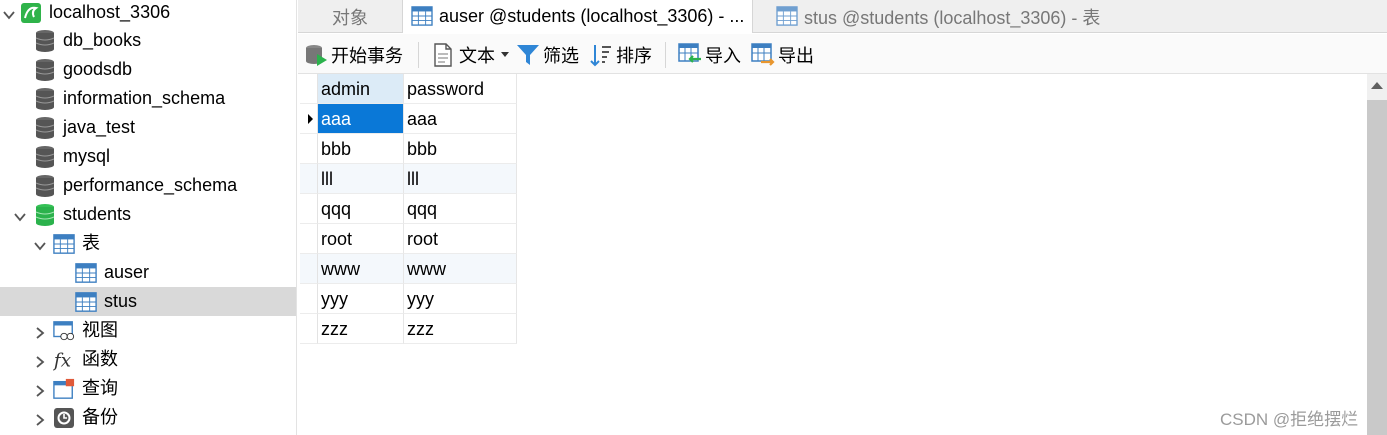 Image resolution: width=1387 pixels, height=435 pixels. Describe the element at coordinates (148, 301) in the screenshot. I see `tree-item-table-stus: stus` at that location.